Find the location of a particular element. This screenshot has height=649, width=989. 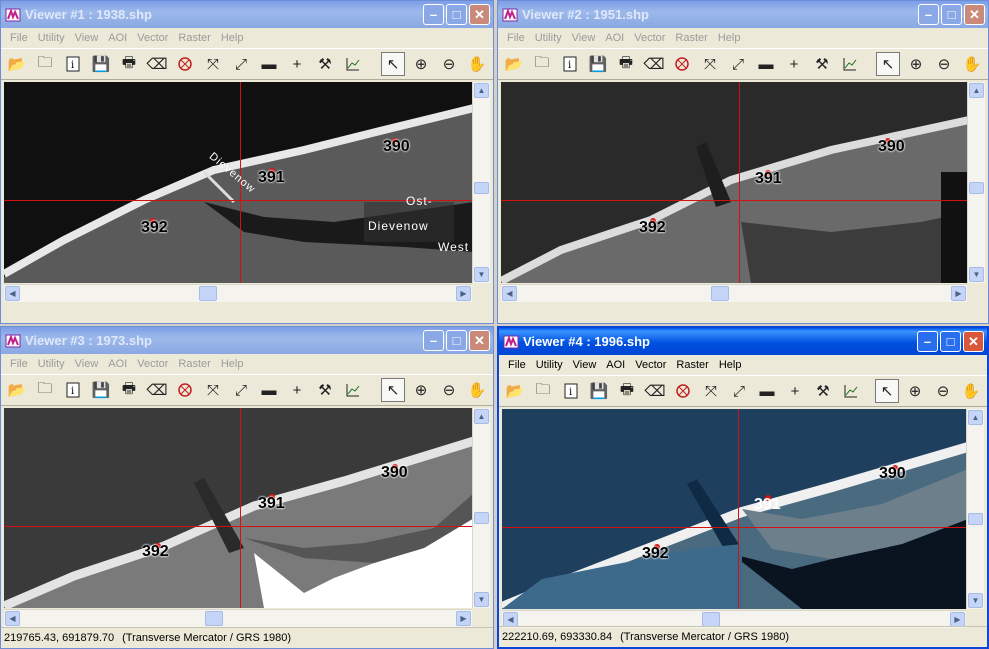

horizontal-scrollbar: ◀ ▶ is located at coordinates (734, 293).